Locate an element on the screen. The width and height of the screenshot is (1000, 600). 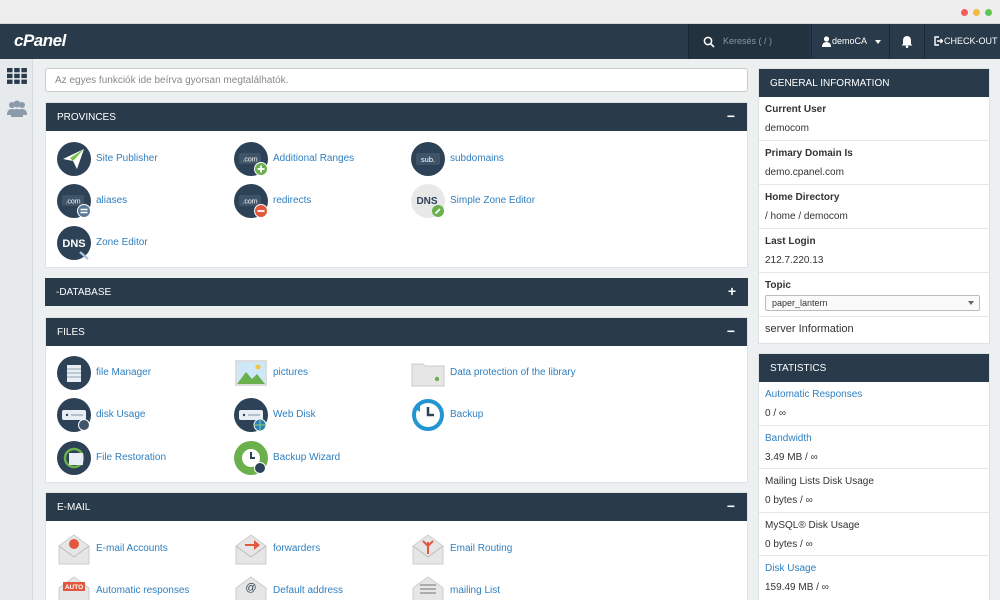
primary-domain-value: demo.cpanel.com is located at coordinates (804, 172).